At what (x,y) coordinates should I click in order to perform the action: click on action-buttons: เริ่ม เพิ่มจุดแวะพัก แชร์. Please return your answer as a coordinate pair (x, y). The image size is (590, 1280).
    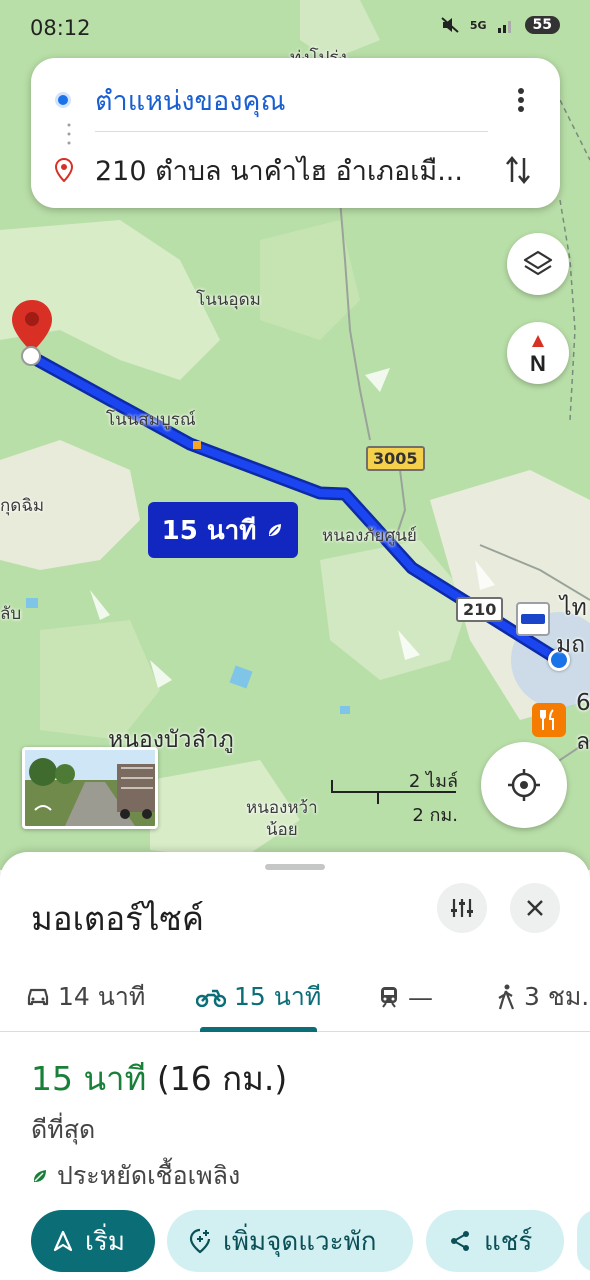
    Looking at the image, I should click on (310, 1241).